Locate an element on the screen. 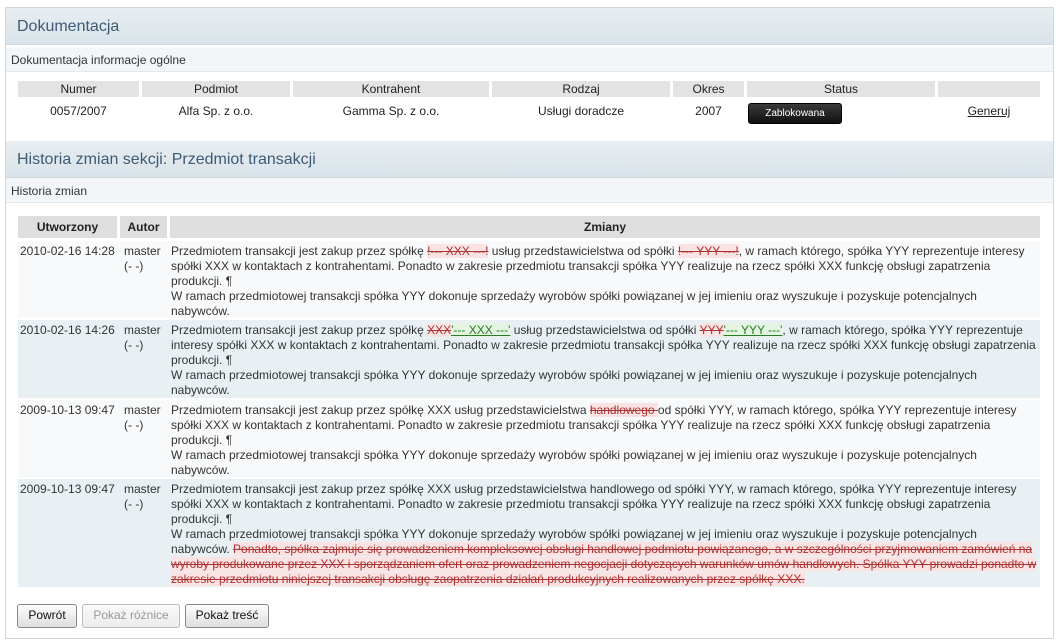 The image size is (1063, 642). col-zmiany: Zmiany is located at coordinates (605, 227).